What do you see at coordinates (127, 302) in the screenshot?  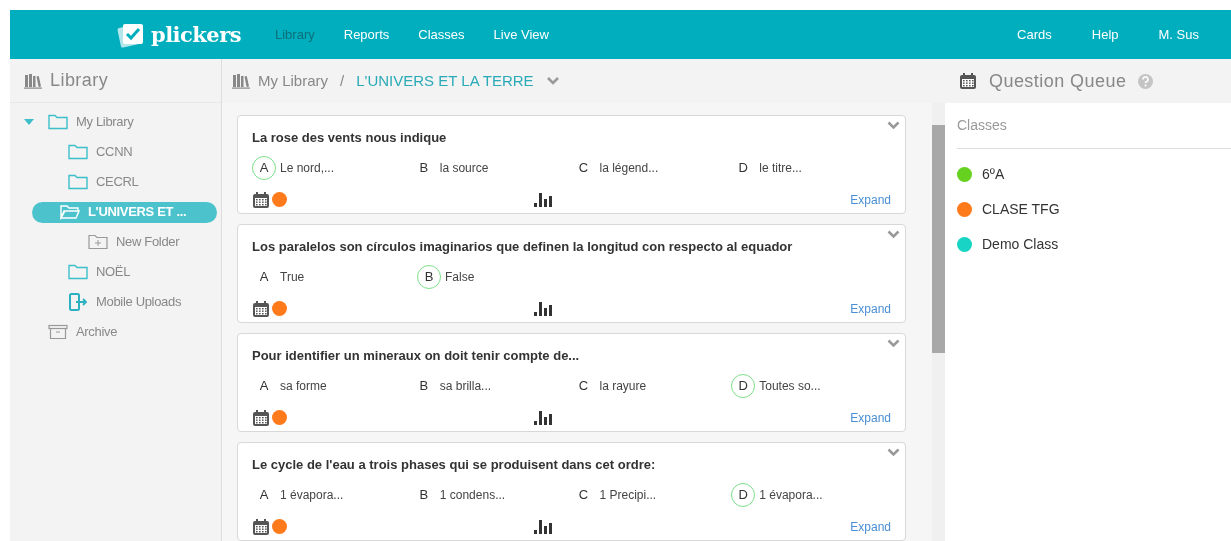 I see `tree-item: Mobile Uploads` at bounding box center [127, 302].